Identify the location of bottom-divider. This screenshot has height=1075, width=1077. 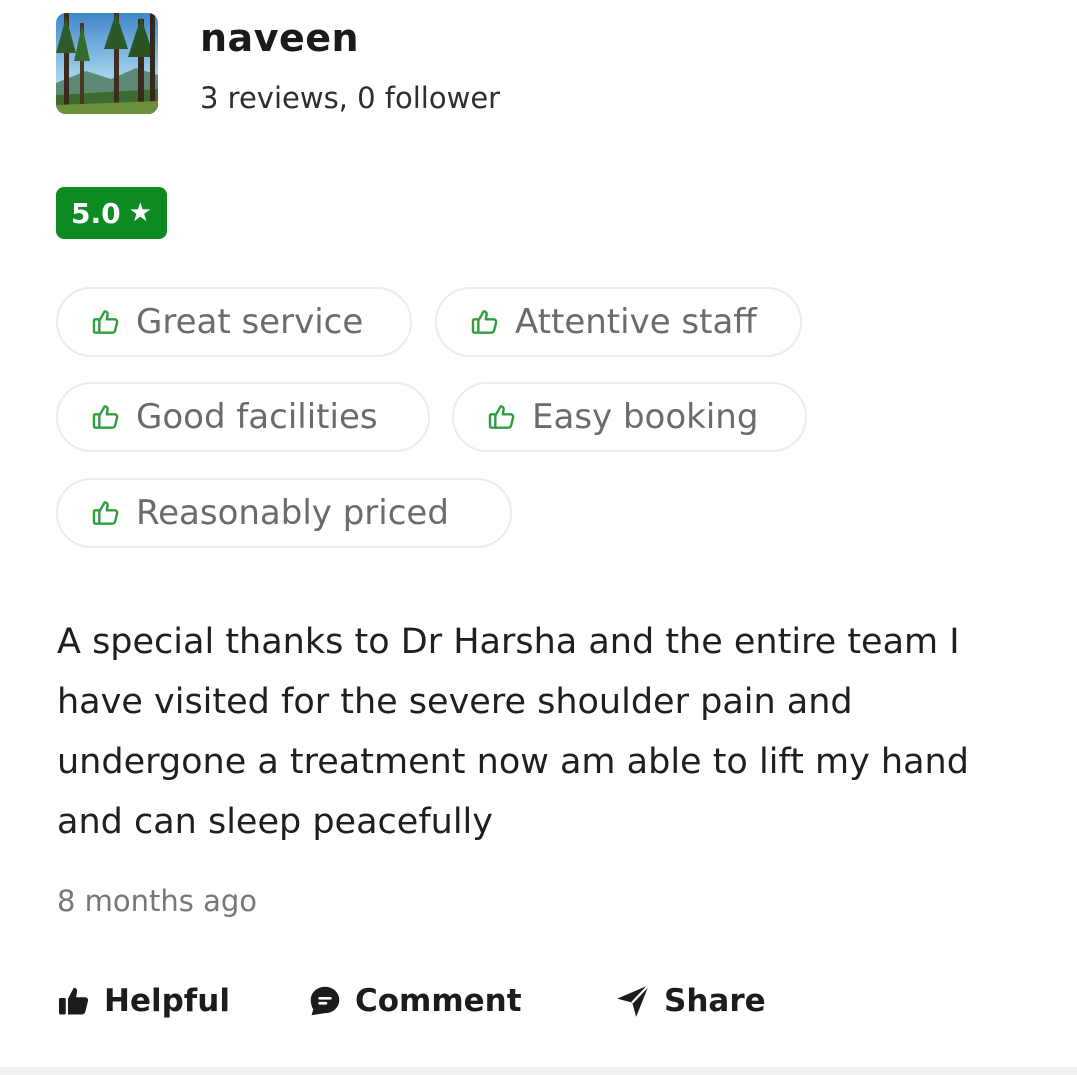
(538, 1071).